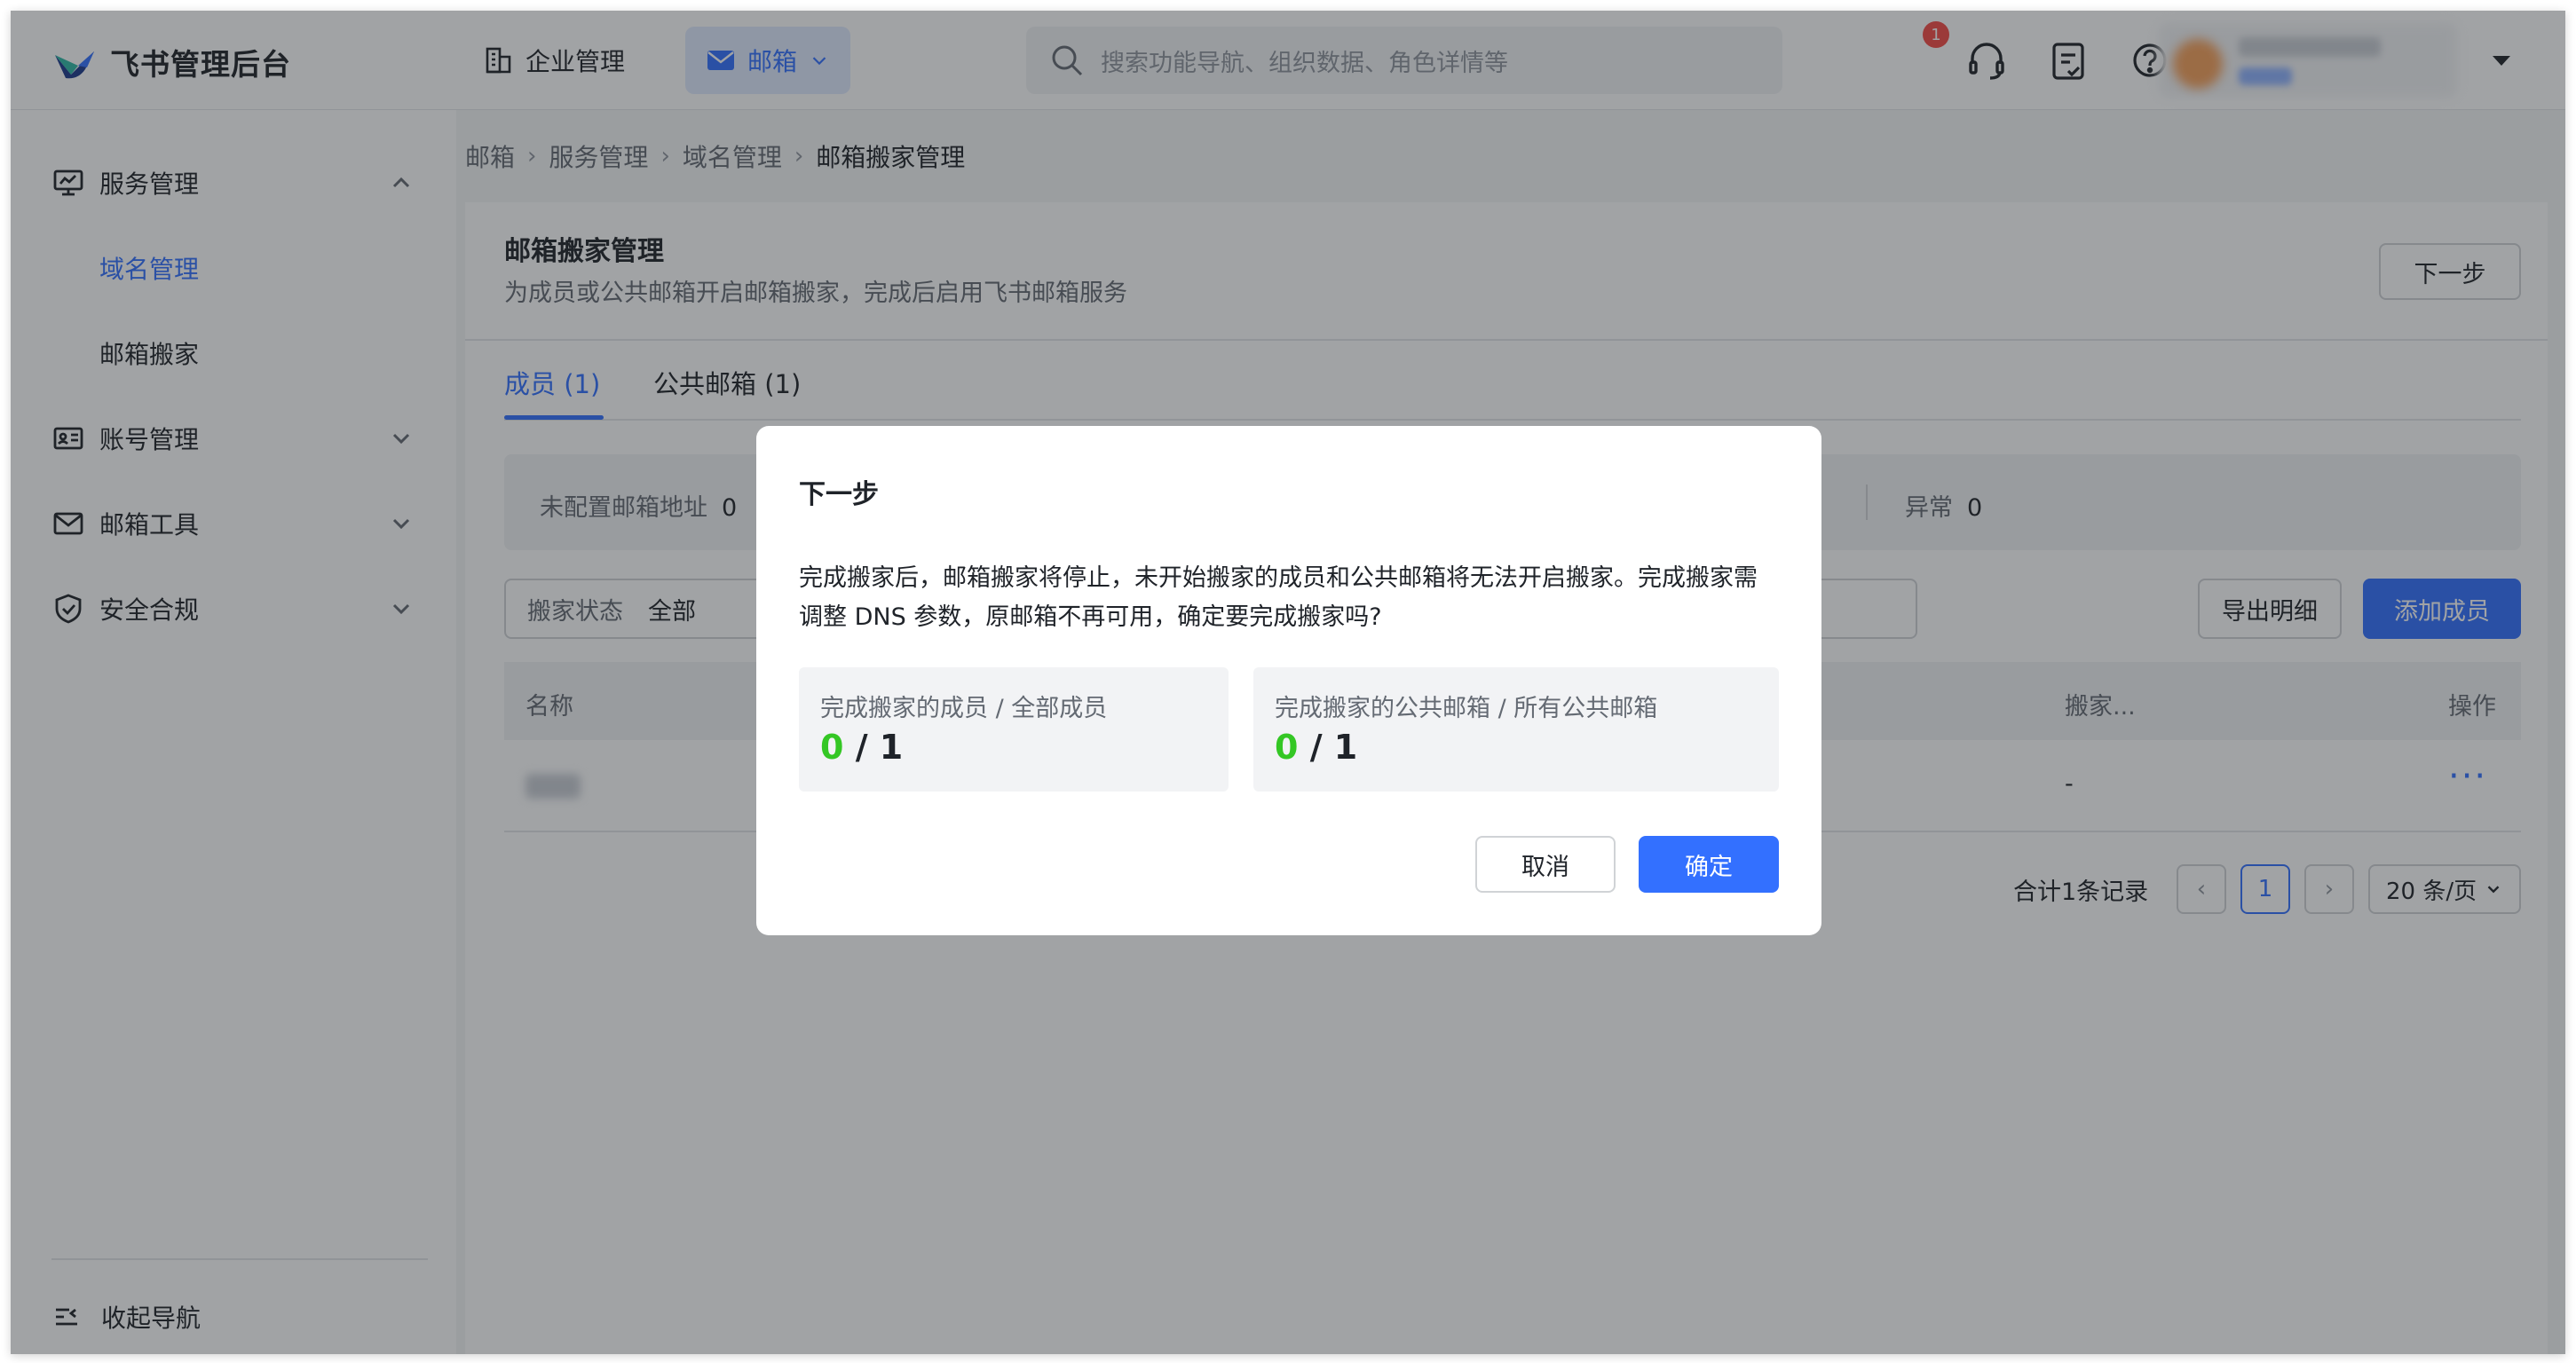 The width and height of the screenshot is (2576, 1363). Describe the element at coordinates (839, 494) in the screenshot. I see `dialog-title: 下一步` at that location.